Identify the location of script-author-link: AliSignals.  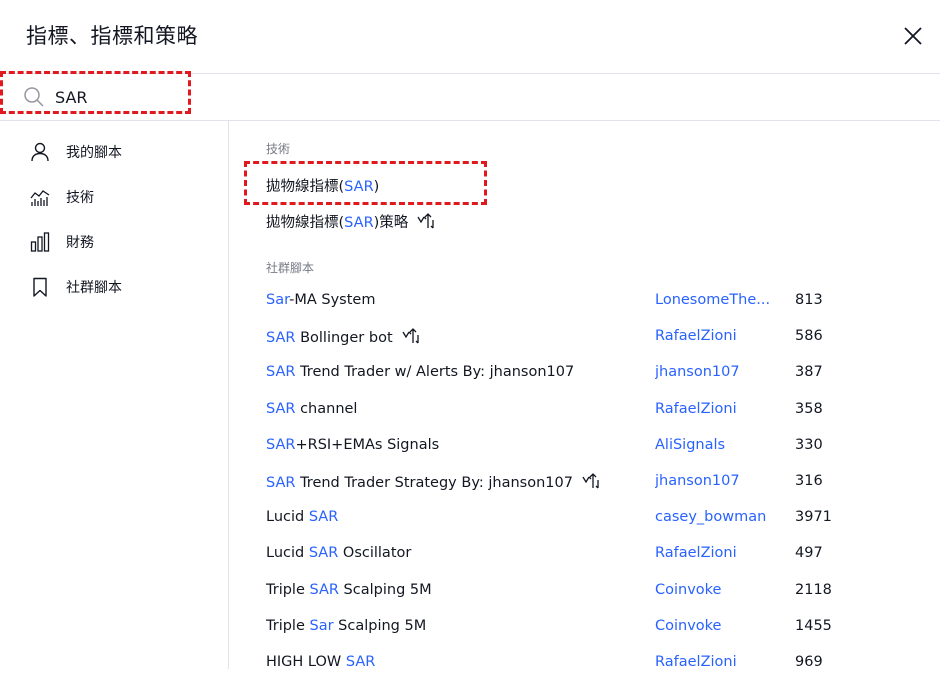
(690, 445).